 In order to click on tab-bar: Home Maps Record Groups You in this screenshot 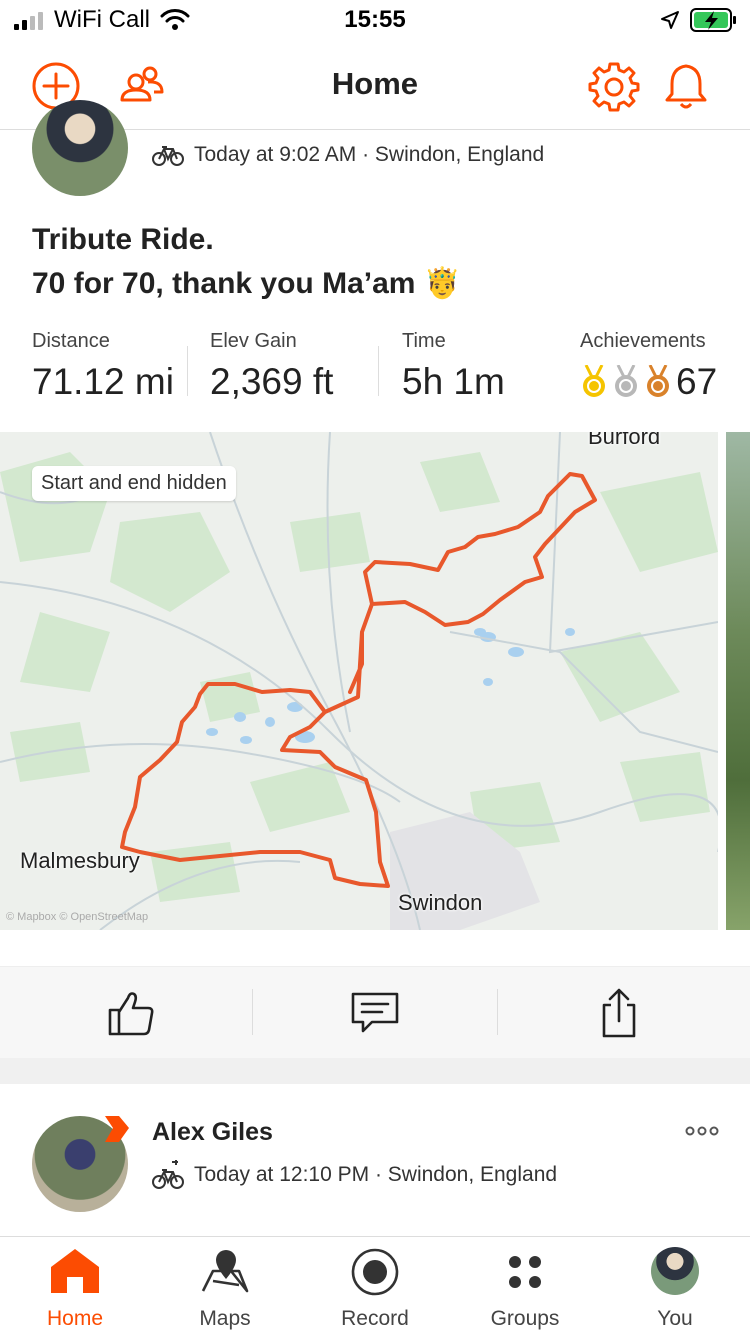, I will do `click(375, 1285)`.